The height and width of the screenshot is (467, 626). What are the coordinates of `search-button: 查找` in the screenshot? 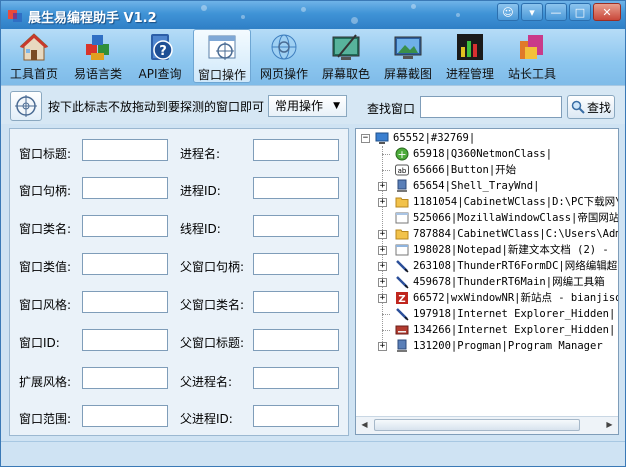 It's located at (591, 107).